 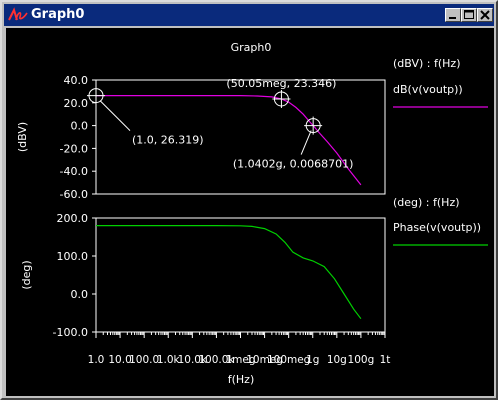 I want to click on x-axis-tick-label: 100meg, so click(x=288, y=360).